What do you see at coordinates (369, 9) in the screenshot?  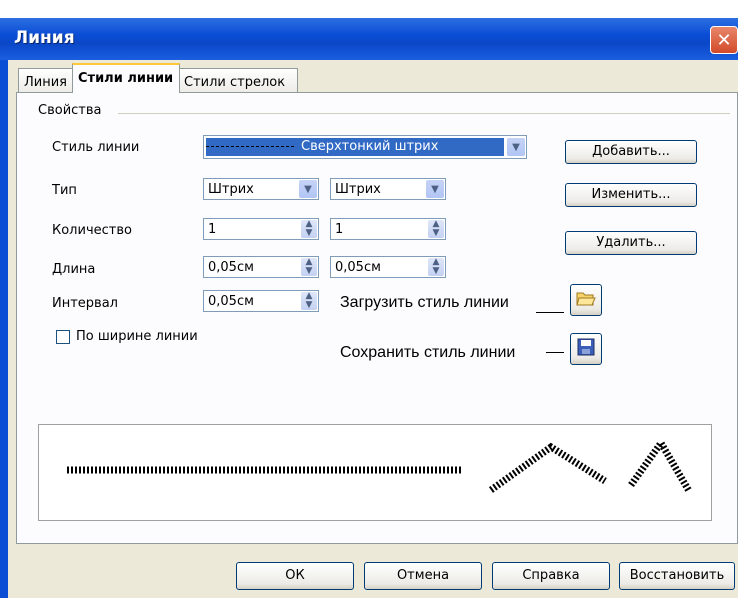 I see `background-strip` at bounding box center [369, 9].